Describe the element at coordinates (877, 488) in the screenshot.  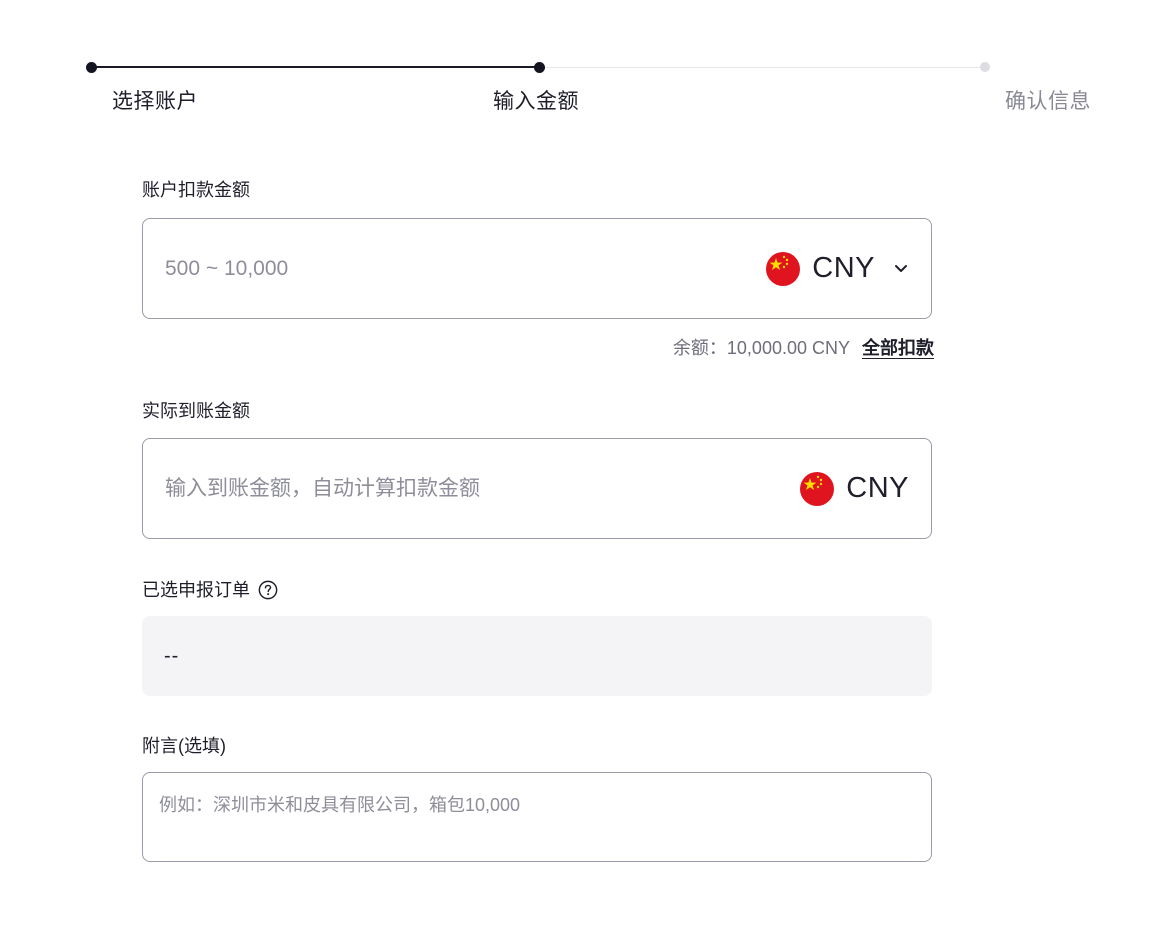
I see `received-currency-code: CNY` at that location.